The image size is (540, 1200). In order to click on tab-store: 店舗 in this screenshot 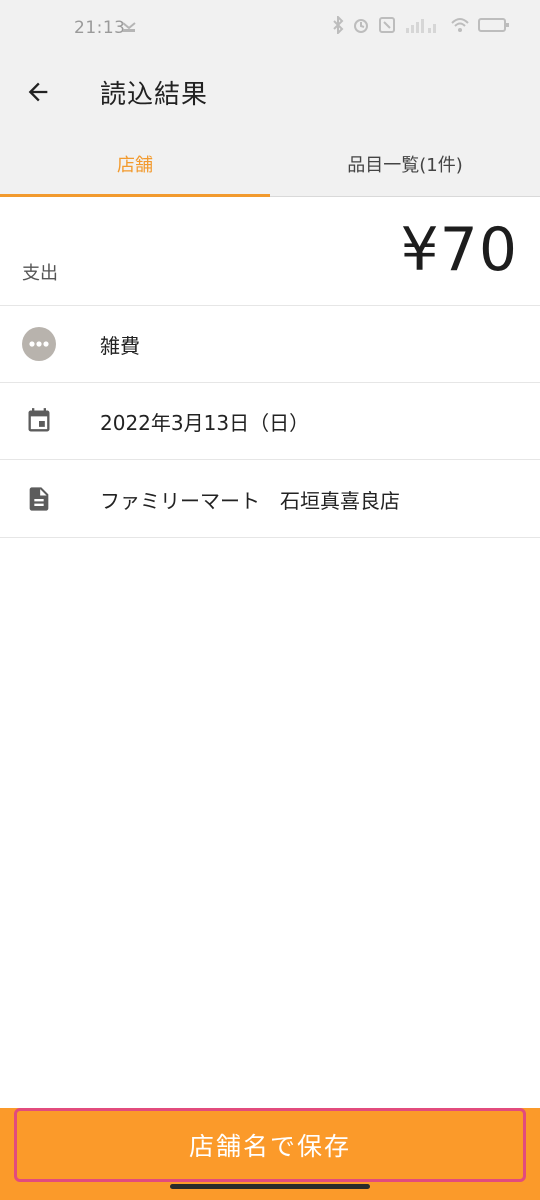, I will do `click(135, 164)`.